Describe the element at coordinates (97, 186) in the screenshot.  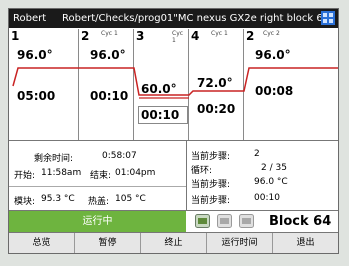
I see `divider` at that location.